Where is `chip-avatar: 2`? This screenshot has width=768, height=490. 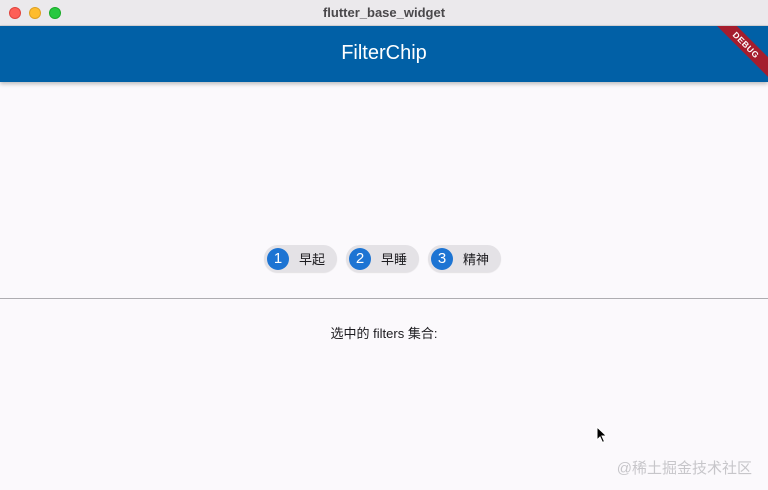 chip-avatar: 2 is located at coordinates (360, 258).